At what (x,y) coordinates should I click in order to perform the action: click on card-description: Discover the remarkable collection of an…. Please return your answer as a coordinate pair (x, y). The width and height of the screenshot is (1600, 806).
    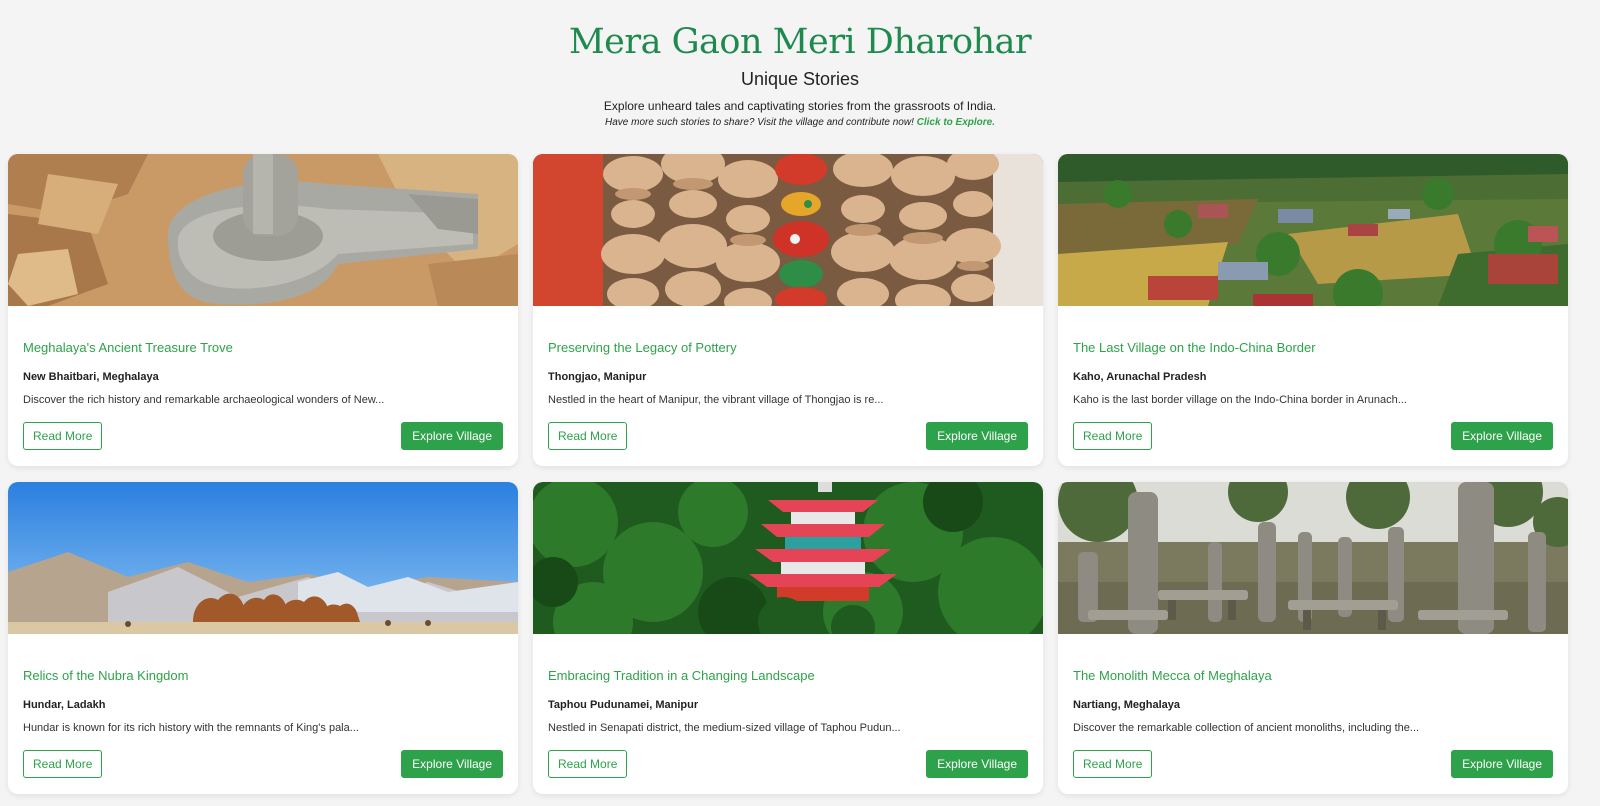
    Looking at the image, I should click on (1246, 728).